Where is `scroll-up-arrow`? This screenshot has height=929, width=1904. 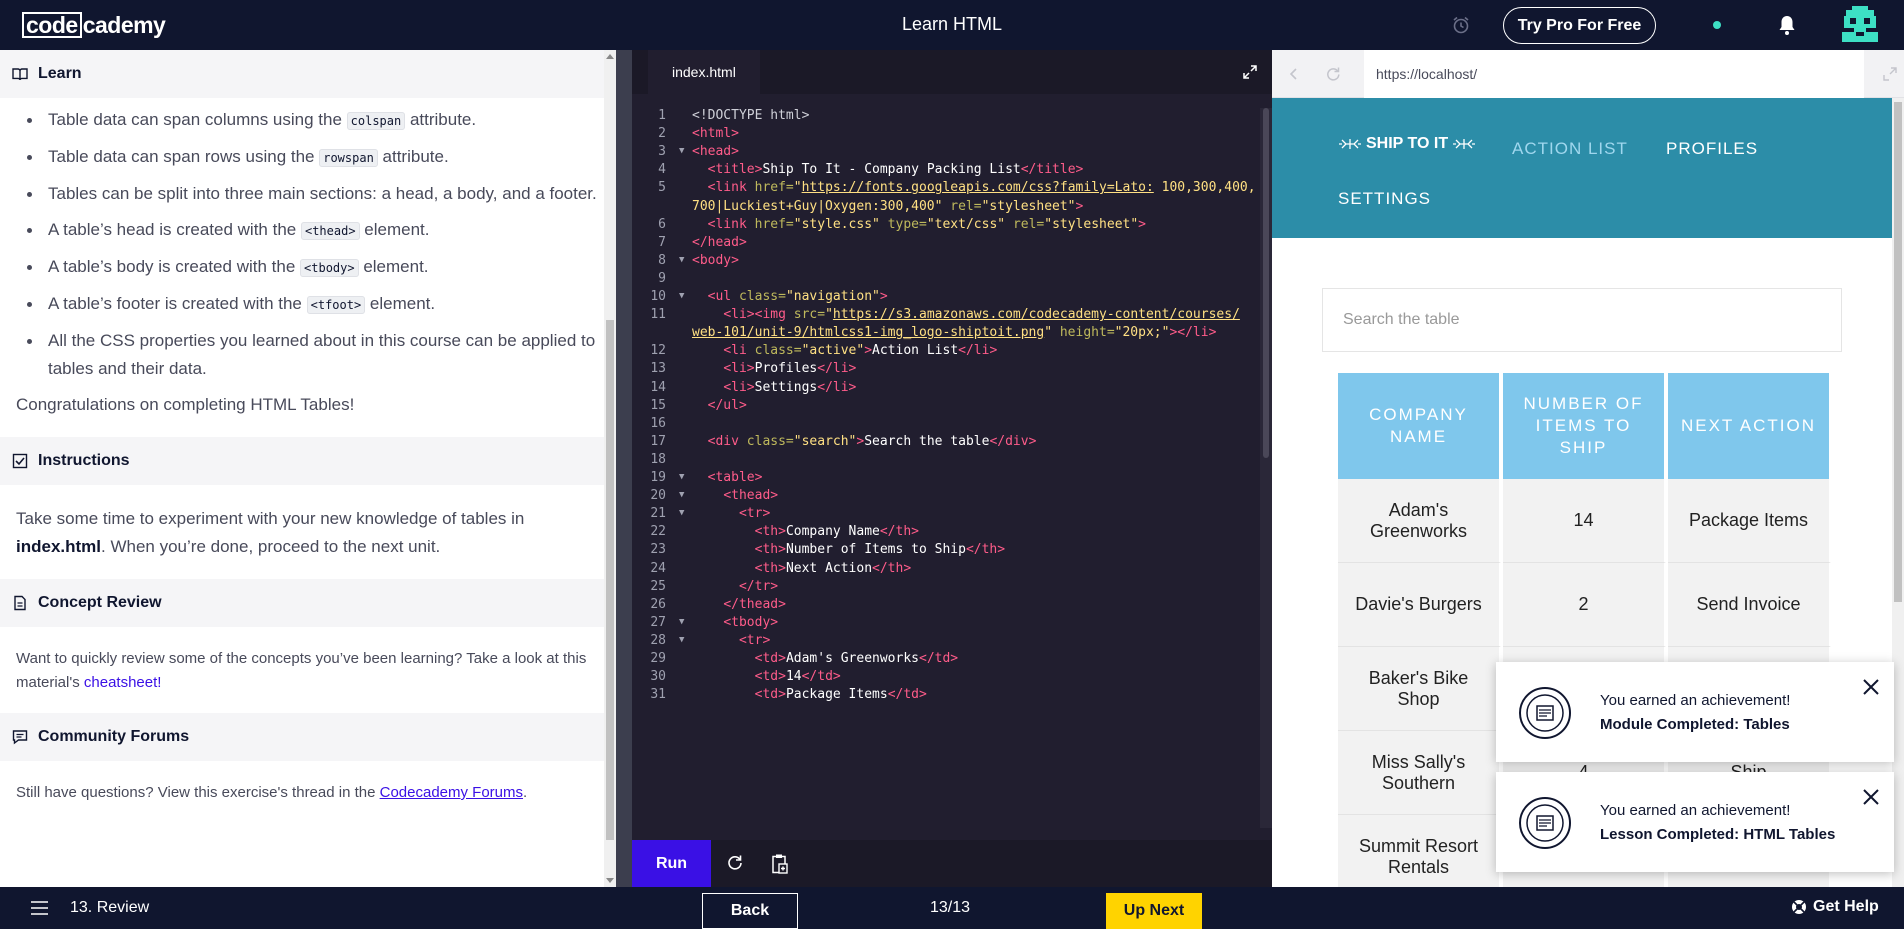
scroll-up-arrow is located at coordinates (610, 56).